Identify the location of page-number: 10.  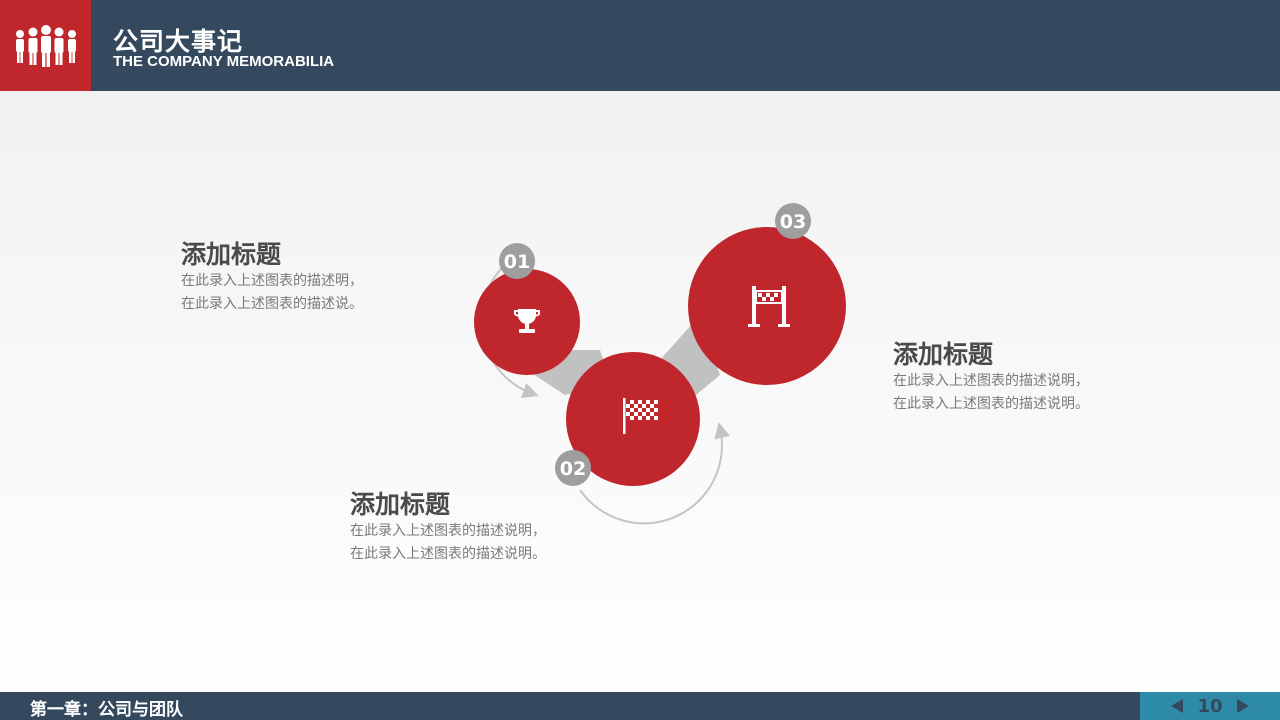
(1210, 706).